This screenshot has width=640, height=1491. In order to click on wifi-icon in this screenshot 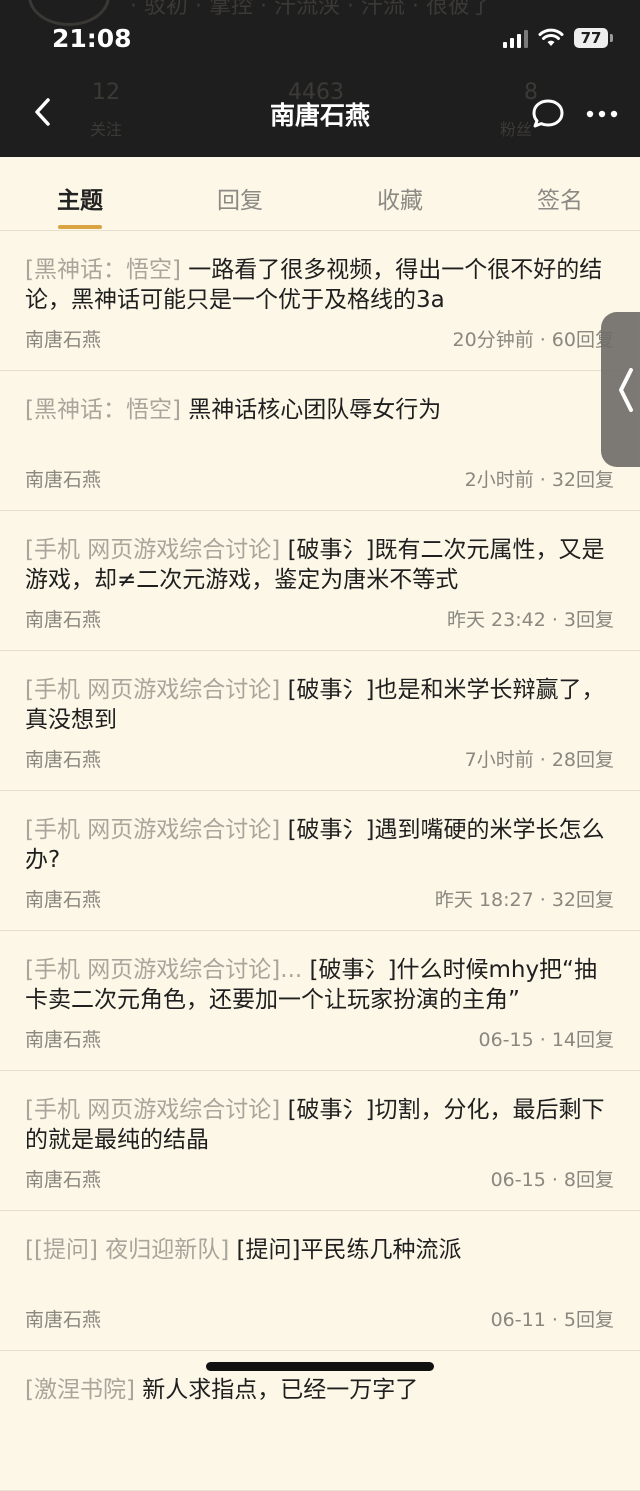, I will do `click(551, 37)`.